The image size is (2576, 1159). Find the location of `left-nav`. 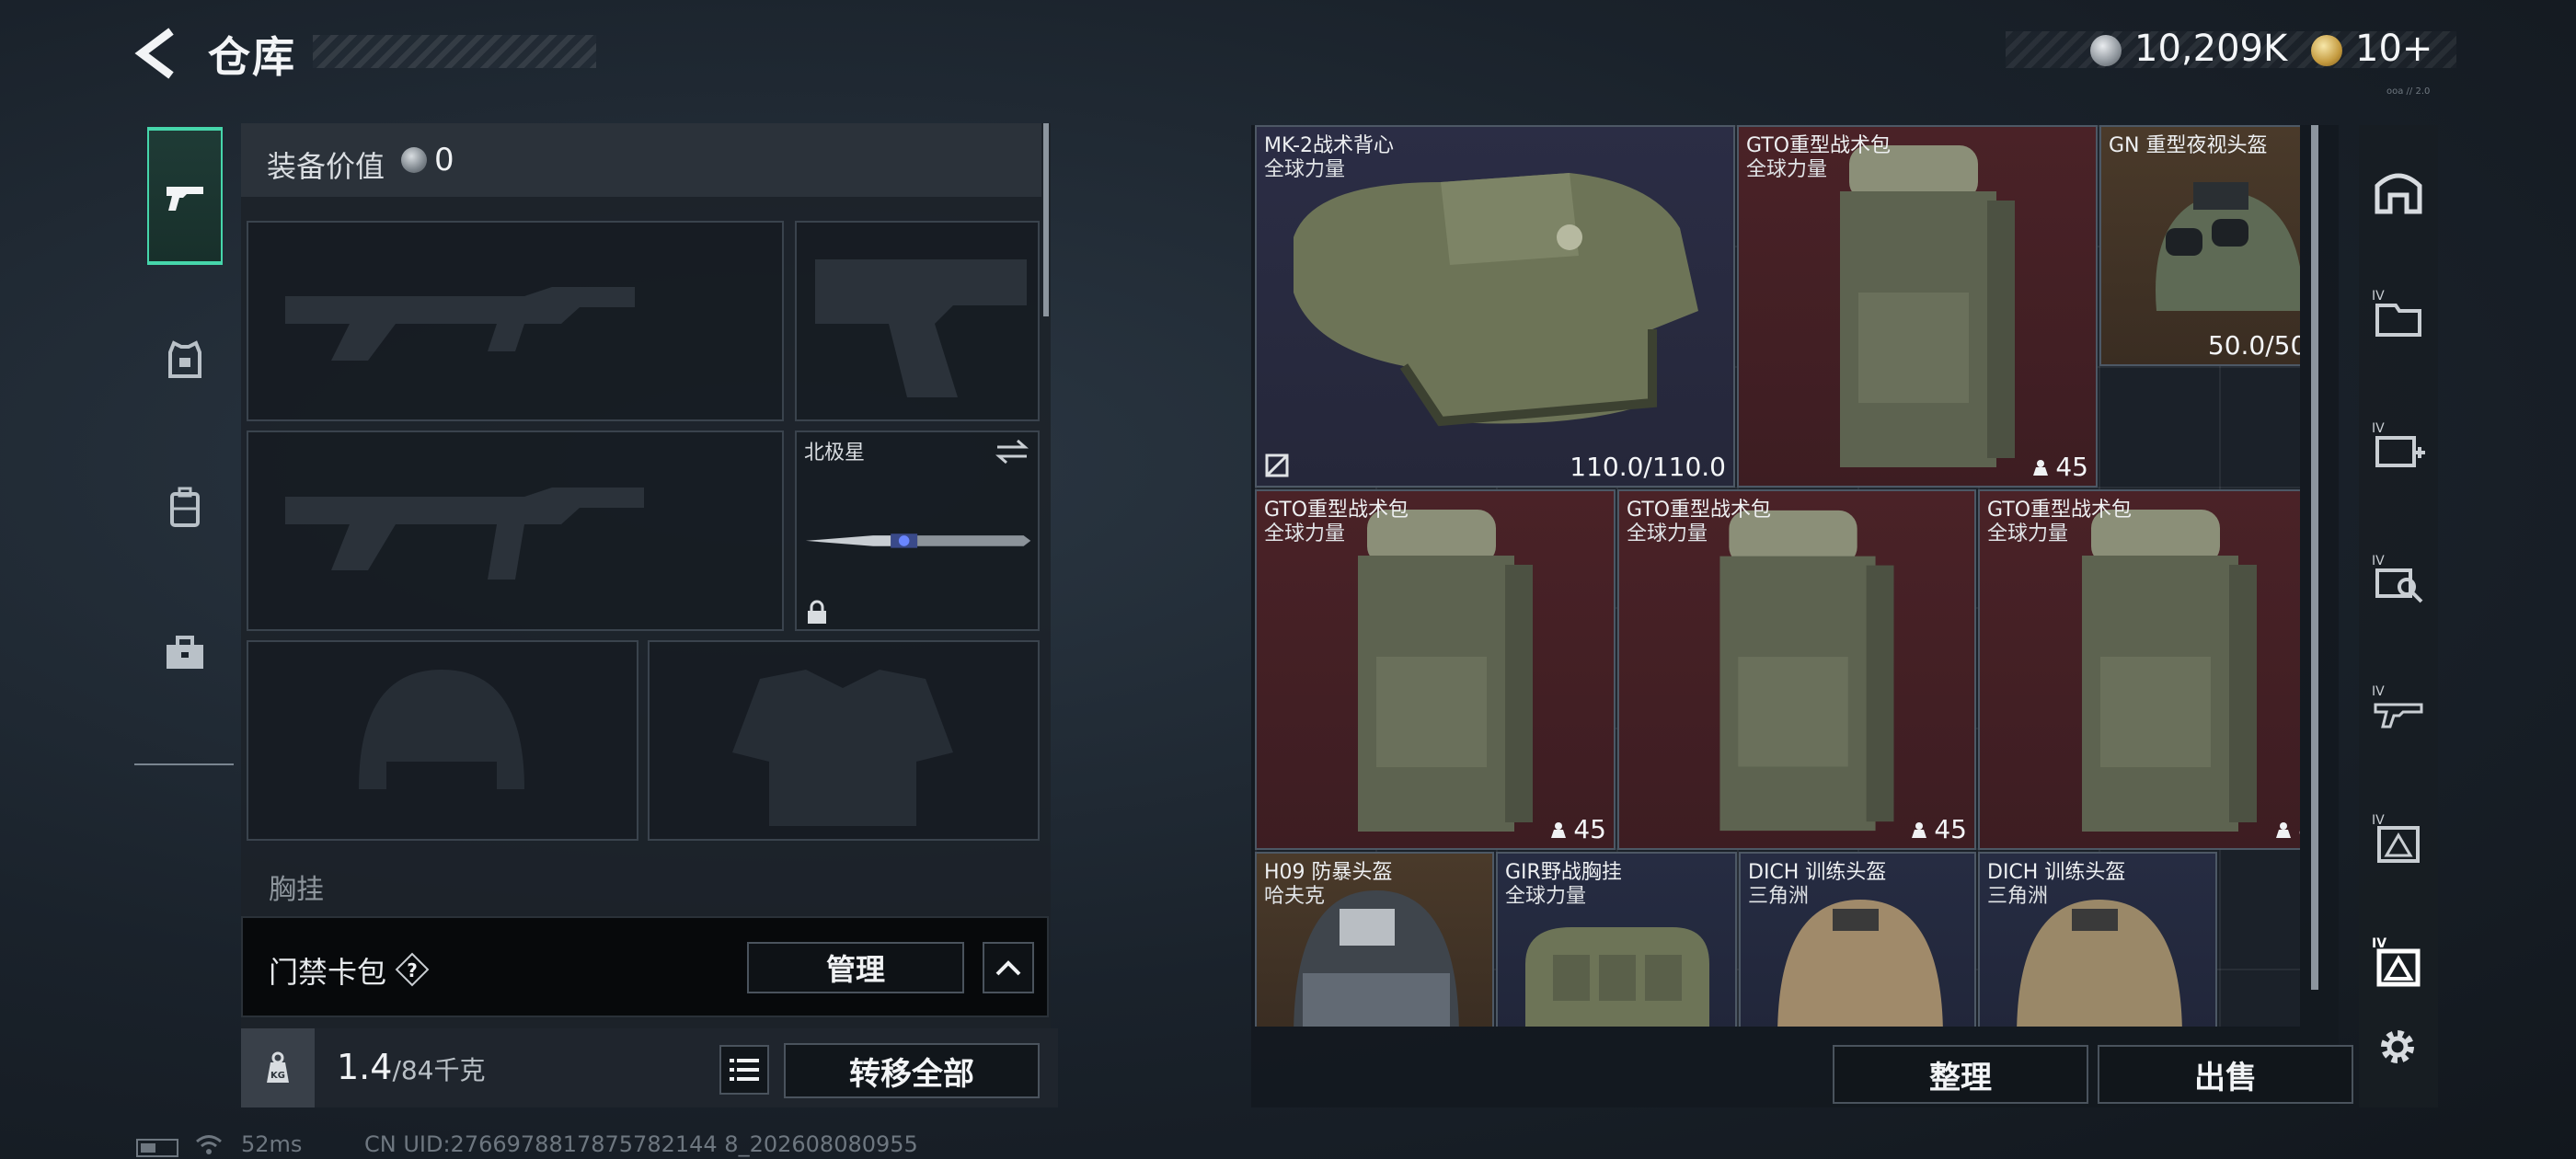

left-nav is located at coordinates (184, 440).